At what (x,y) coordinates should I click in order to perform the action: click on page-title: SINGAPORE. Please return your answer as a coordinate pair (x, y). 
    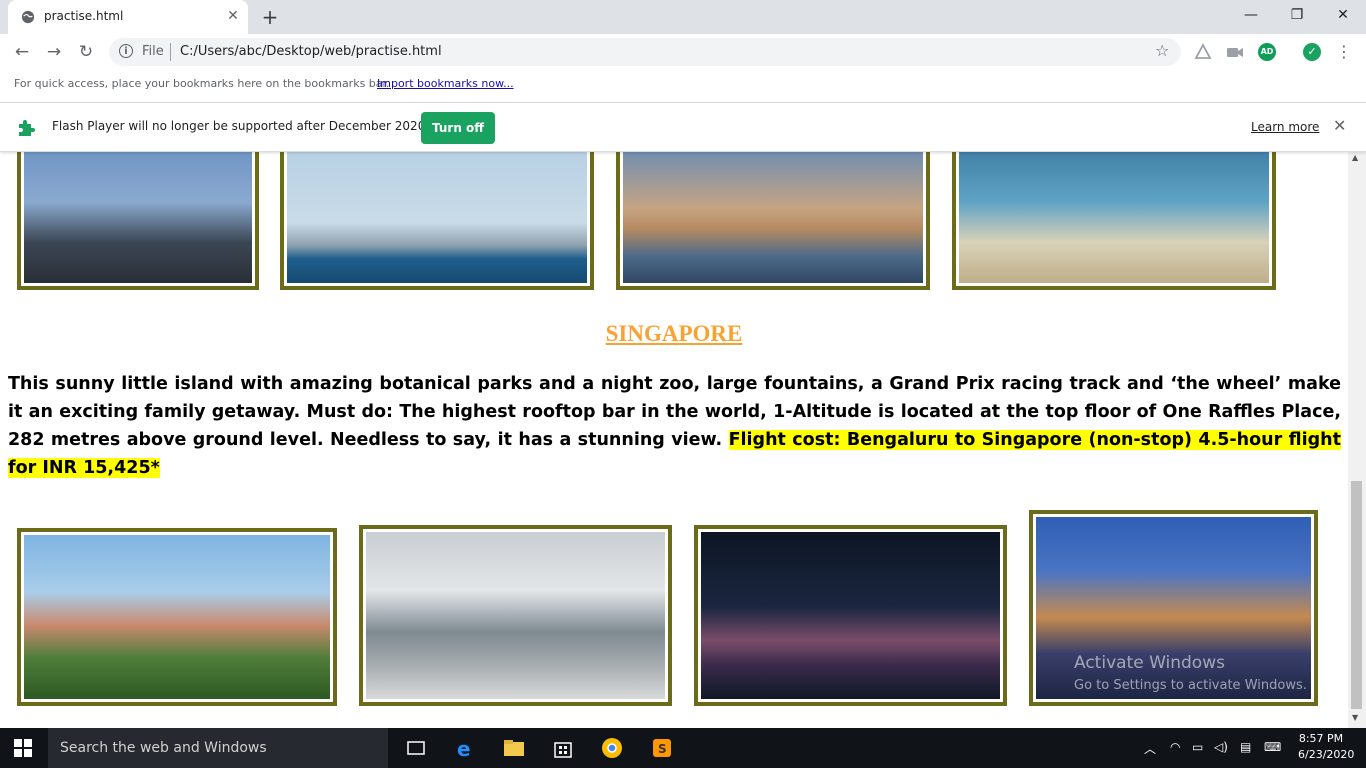
    Looking at the image, I should click on (674, 333).